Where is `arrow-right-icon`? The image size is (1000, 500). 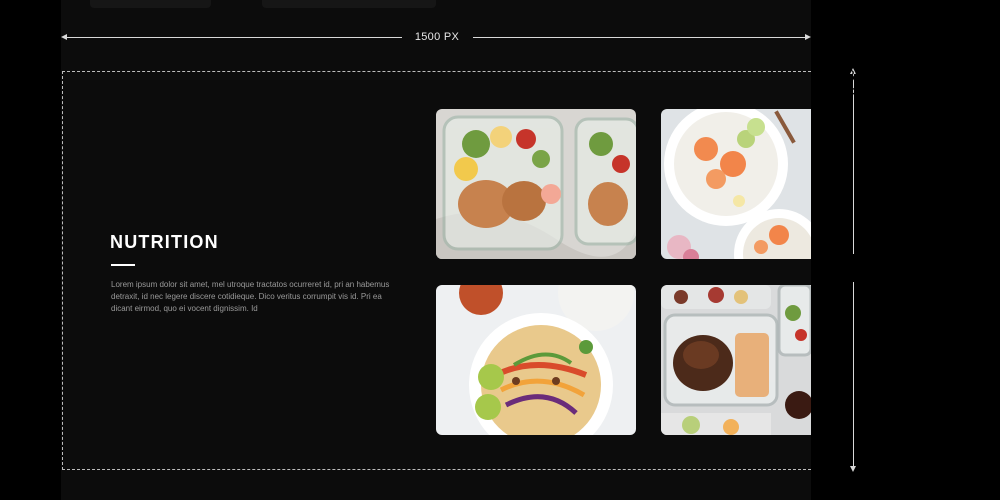
arrow-right-icon is located at coordinates (808, 37).